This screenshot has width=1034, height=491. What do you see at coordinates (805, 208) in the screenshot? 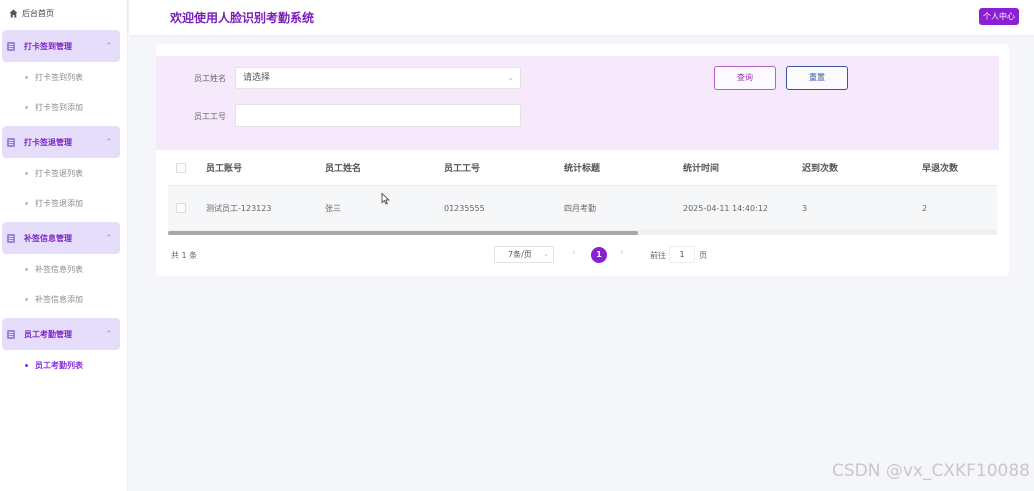
I see `table-cell: 3` at bounding box center [805, 208].